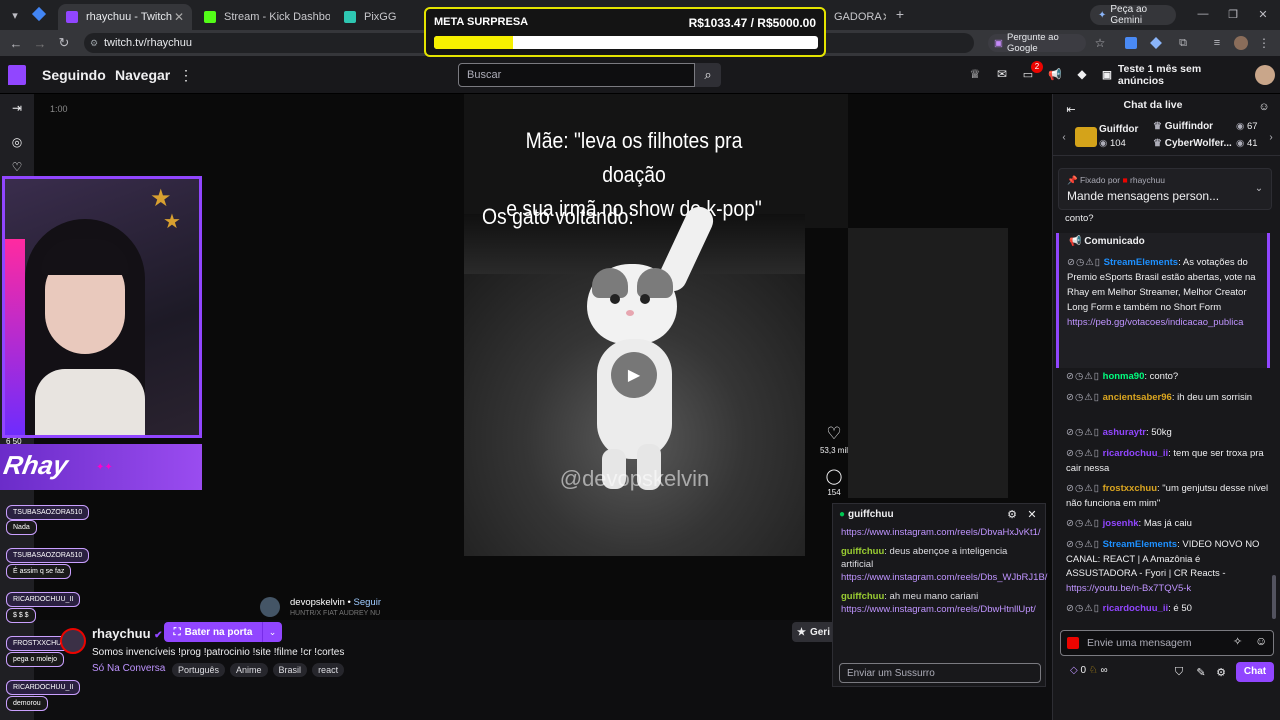  What do you see at coordinates (64, 43) in the screenshot?
I see `reload-icon: ↻` at bounding box center [64, 43].